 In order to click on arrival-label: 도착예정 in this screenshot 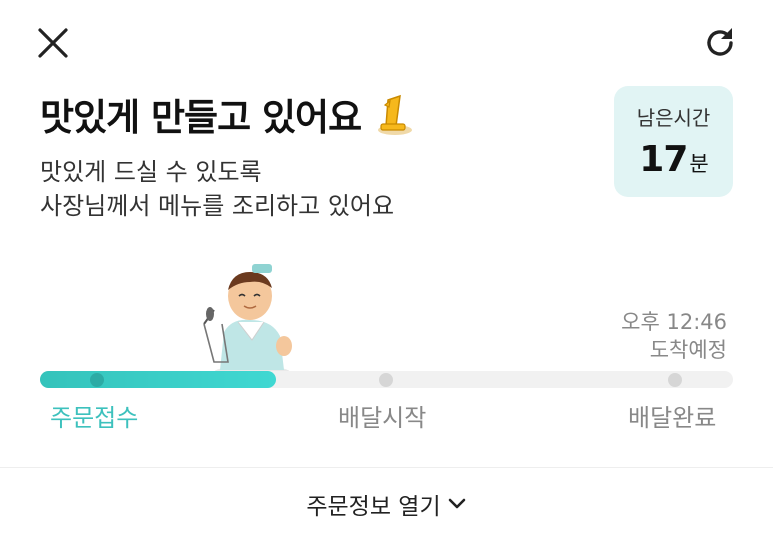, I will do `click(688, 350)`.